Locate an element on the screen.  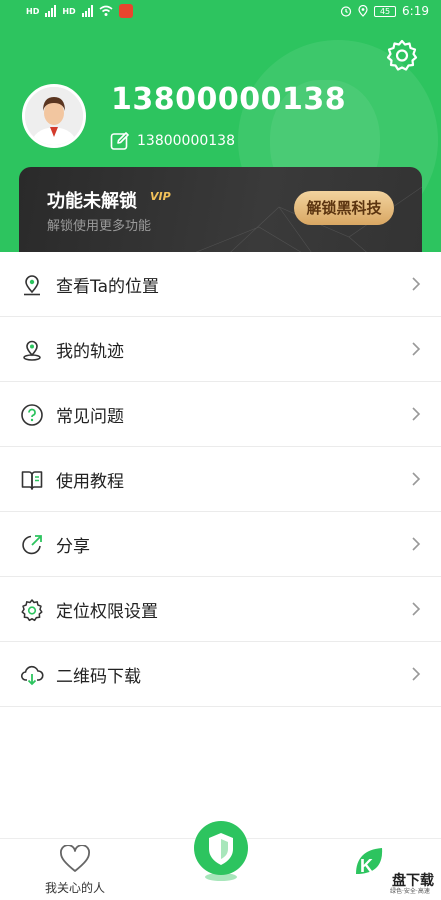
menu-label: 二维码下载 is located at coordinates (98, 677).